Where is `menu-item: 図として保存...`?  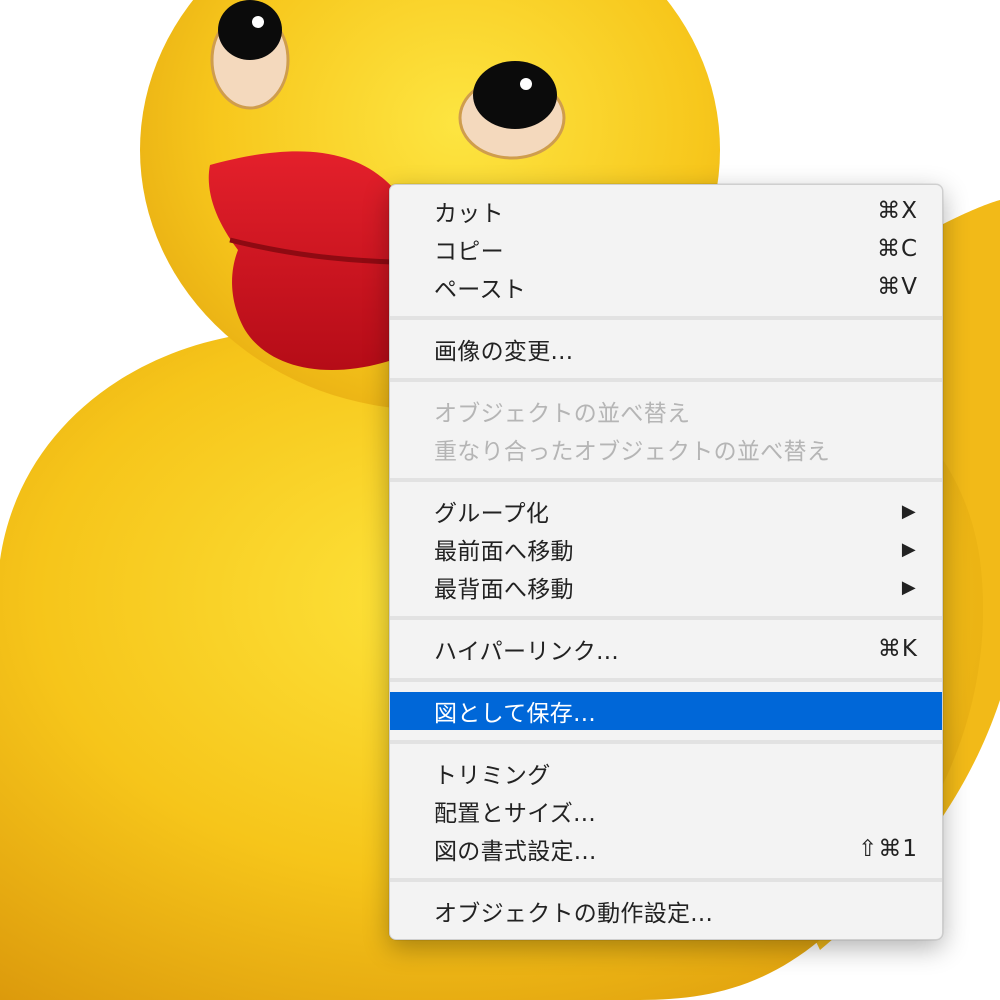
menu-item: 図として保存... is located at coordinates (666, 711).